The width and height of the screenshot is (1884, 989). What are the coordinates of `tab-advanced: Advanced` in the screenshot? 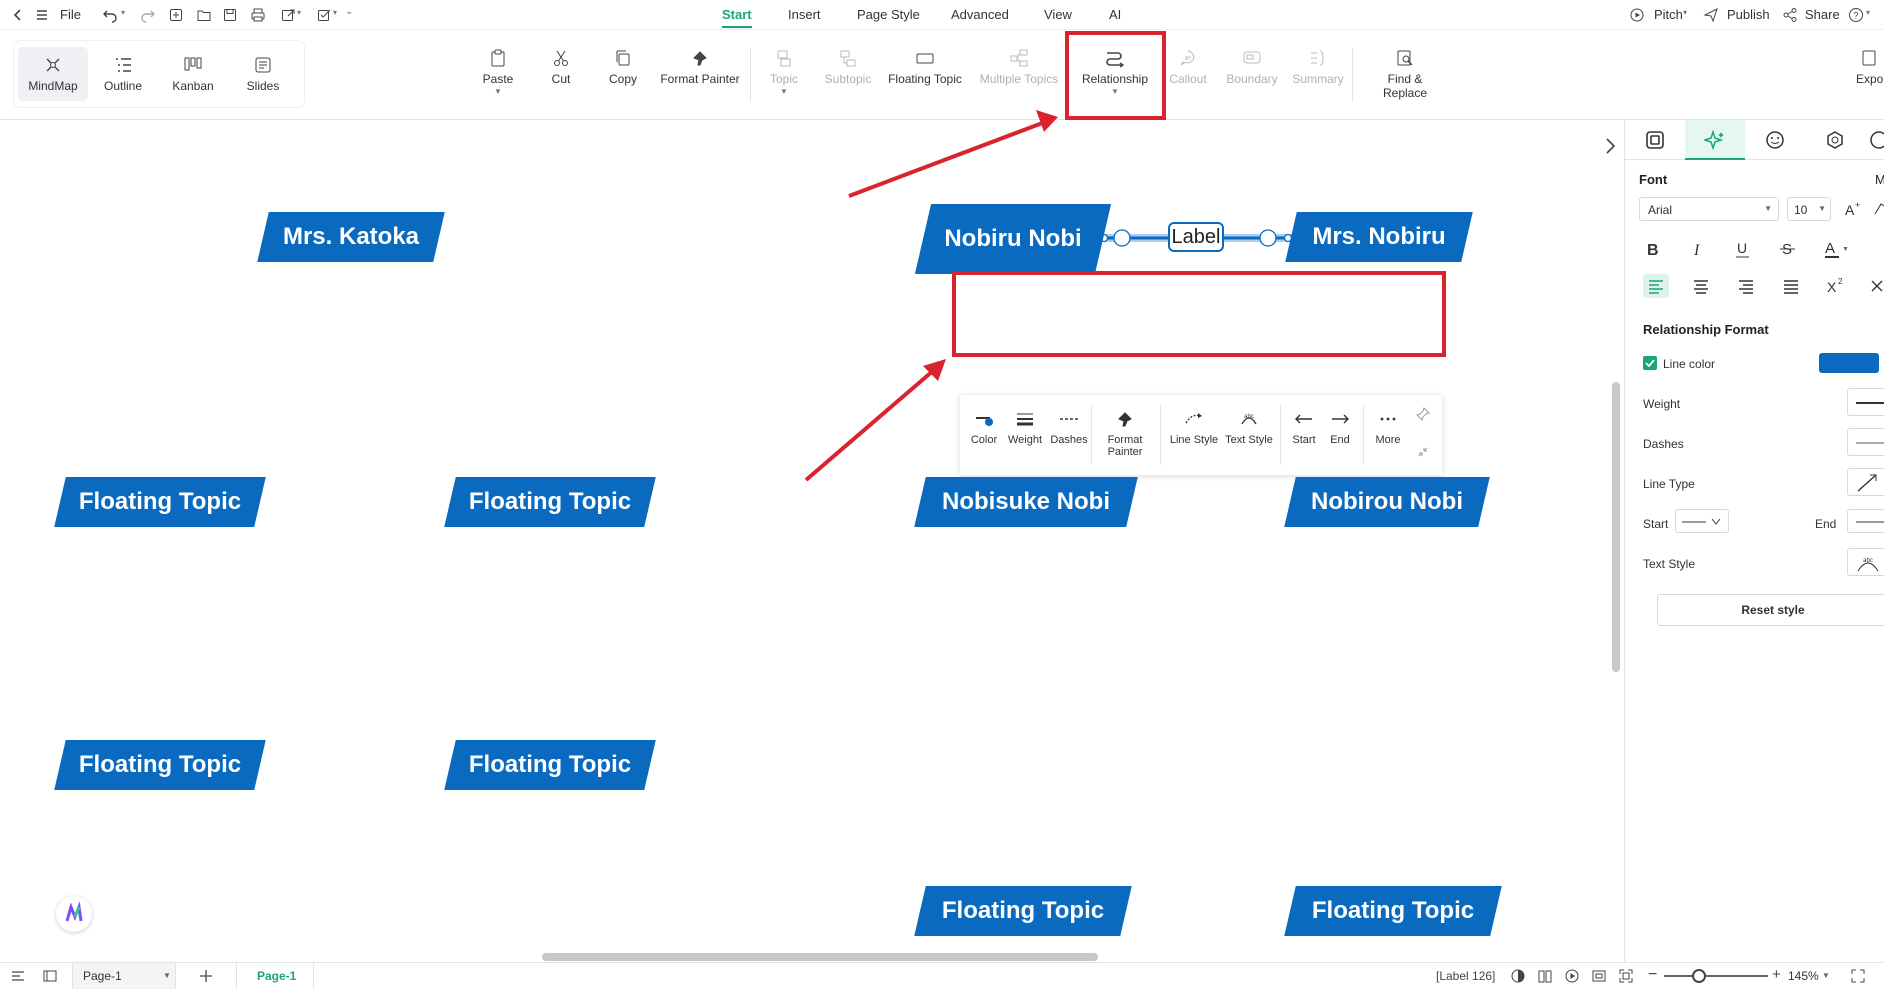 It's located at (980, 14).